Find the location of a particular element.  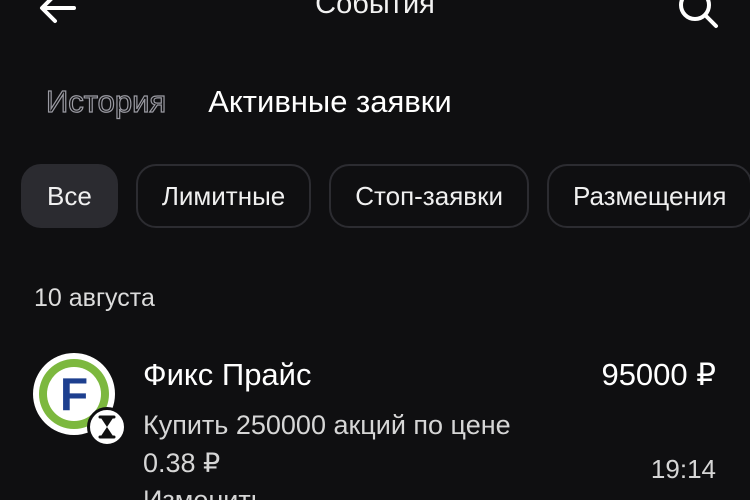

search-icon is located at coordinates (698, 14).